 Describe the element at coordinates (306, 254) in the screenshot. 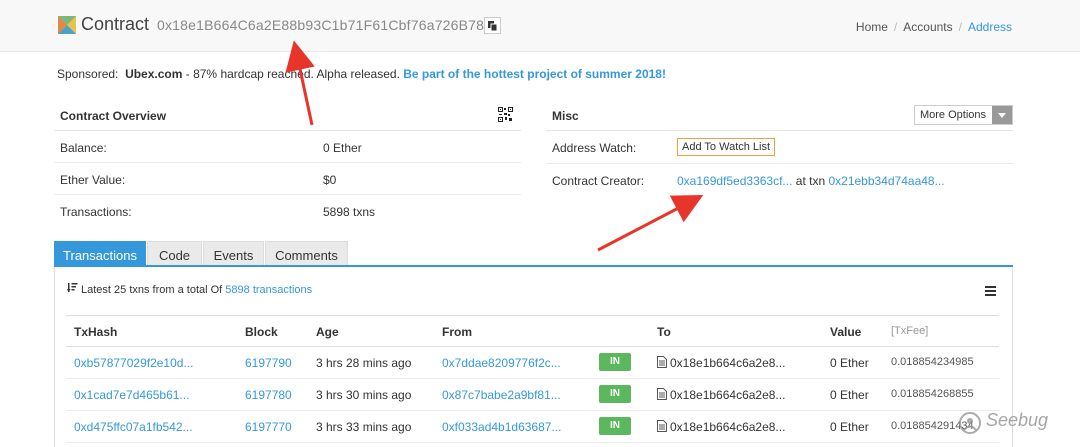

I see `tab-comments: Comments` at that location.